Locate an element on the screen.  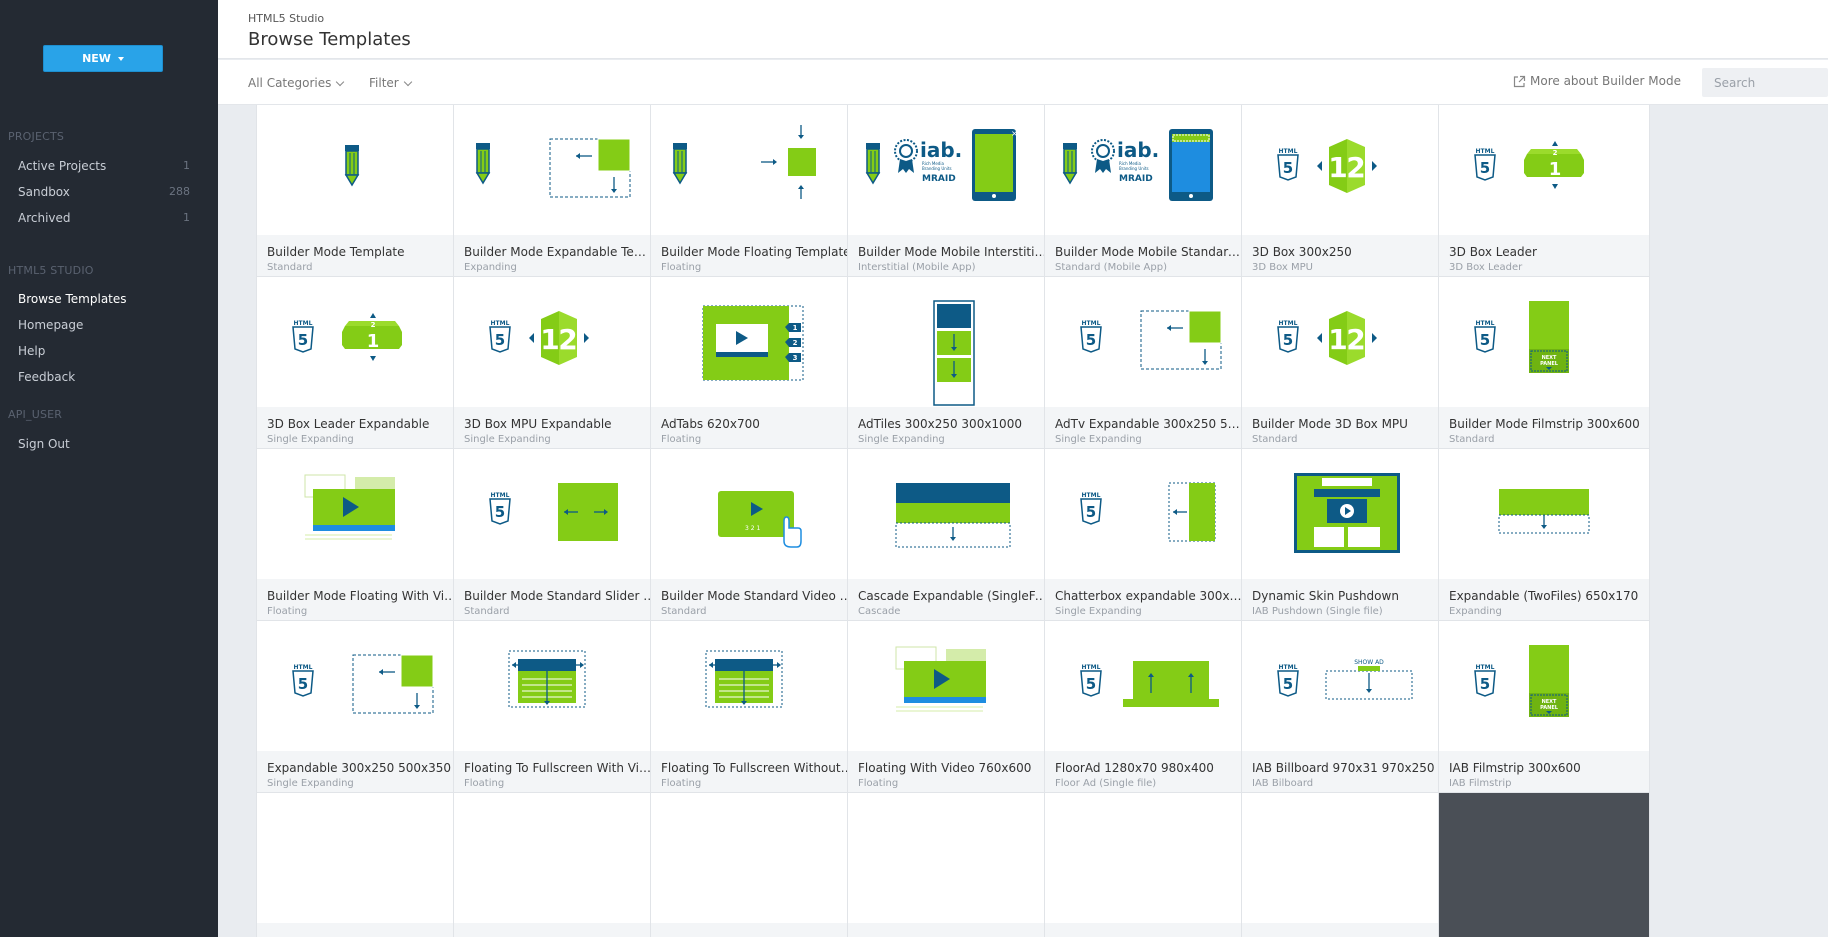
more-about-builder-mode-link: More about Builder Mode is located at coordinates (1597, 81).